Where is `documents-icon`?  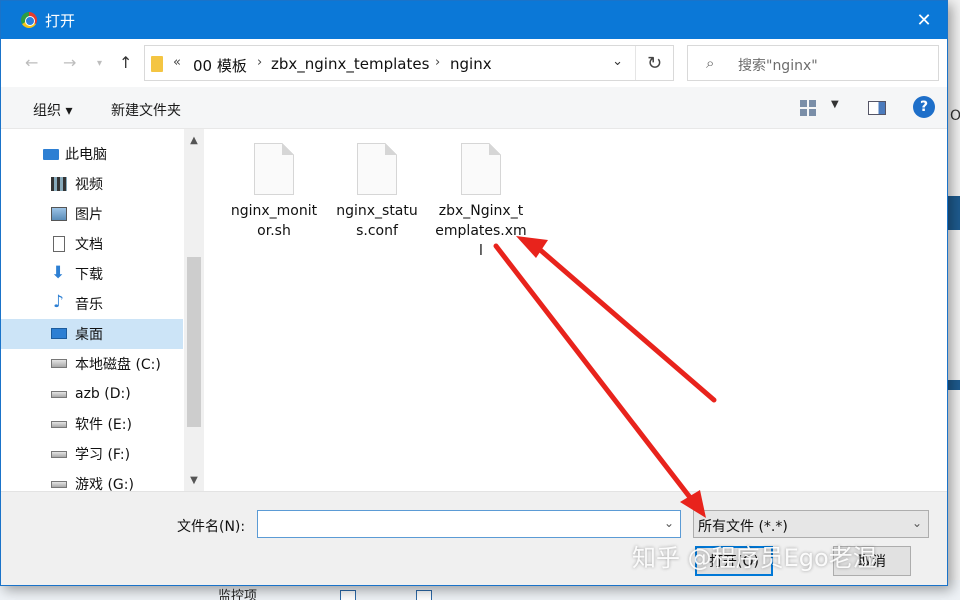
documents-icon is located at coordinates (59, 244).